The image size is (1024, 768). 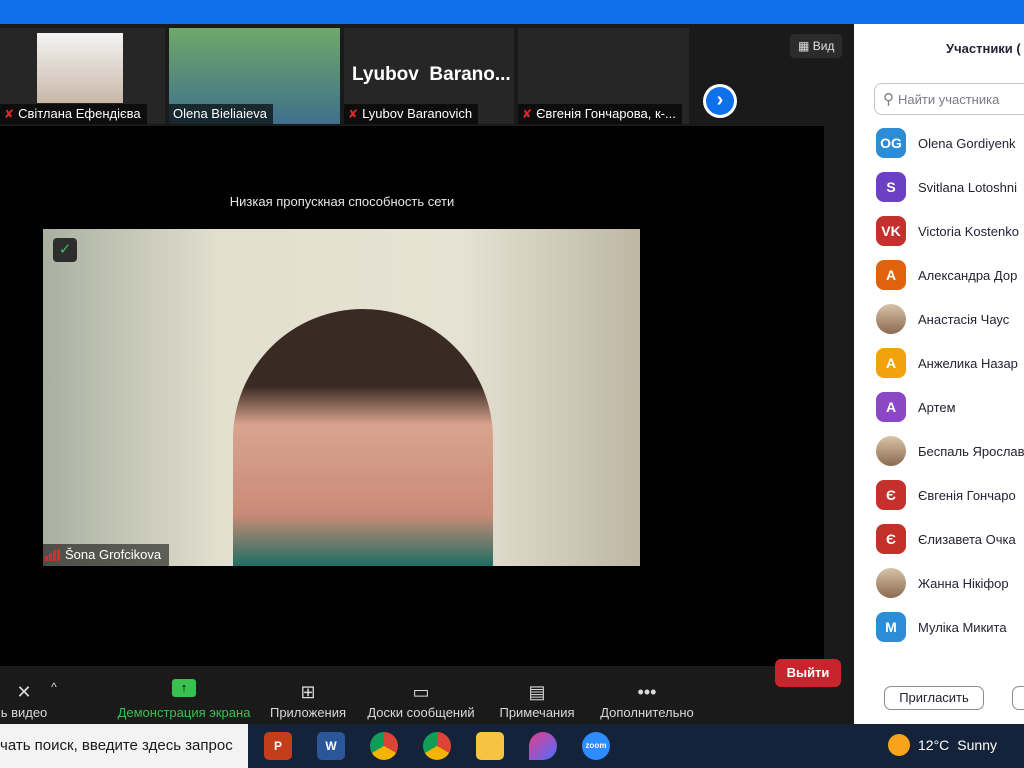 I want to click on apps-button: ⊞ Приложения, so click(x=308, y=695).